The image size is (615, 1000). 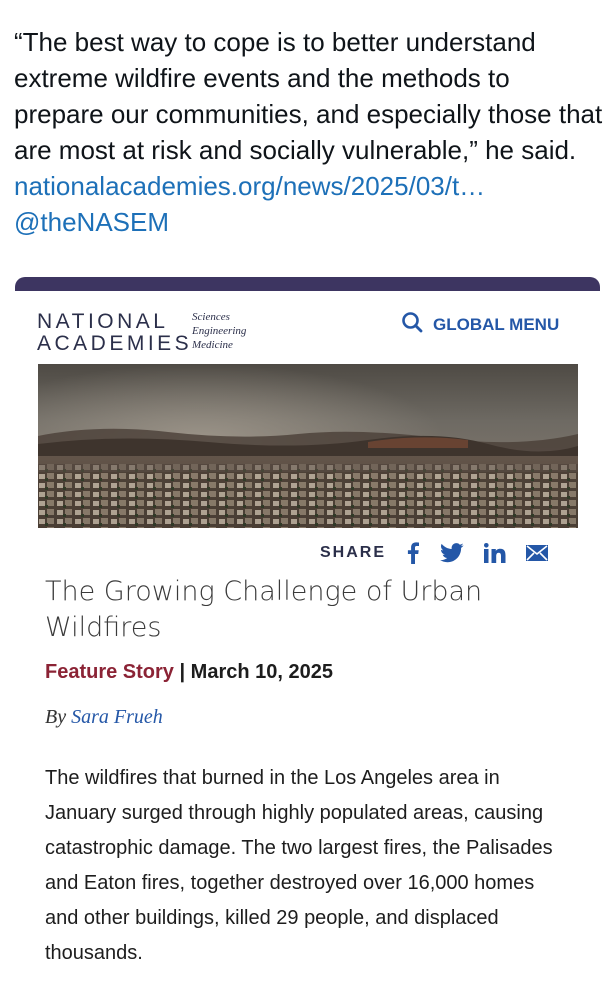 What do you see at coordinates (117, 717) in the screenshot?
I see `author-link: Sara Frueh` at bounding box center [117, 717].